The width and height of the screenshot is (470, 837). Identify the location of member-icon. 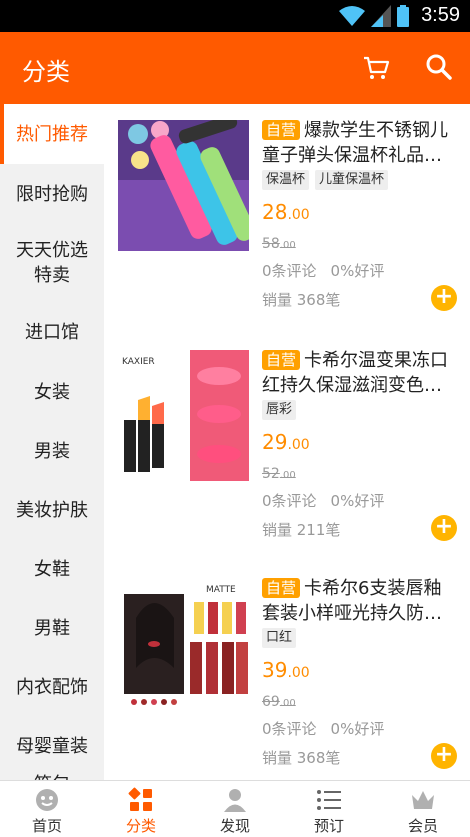
(423, 800).